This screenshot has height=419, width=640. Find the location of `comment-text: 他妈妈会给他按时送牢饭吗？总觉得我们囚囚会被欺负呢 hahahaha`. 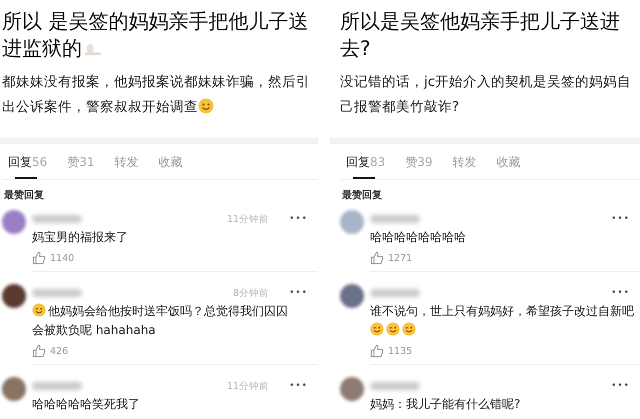

comment-text: 他妈妈会给他按时送牢饭吗？总觉得我们囚囚会被欺负呢 hahahaha is located at coordinates (160, 320).